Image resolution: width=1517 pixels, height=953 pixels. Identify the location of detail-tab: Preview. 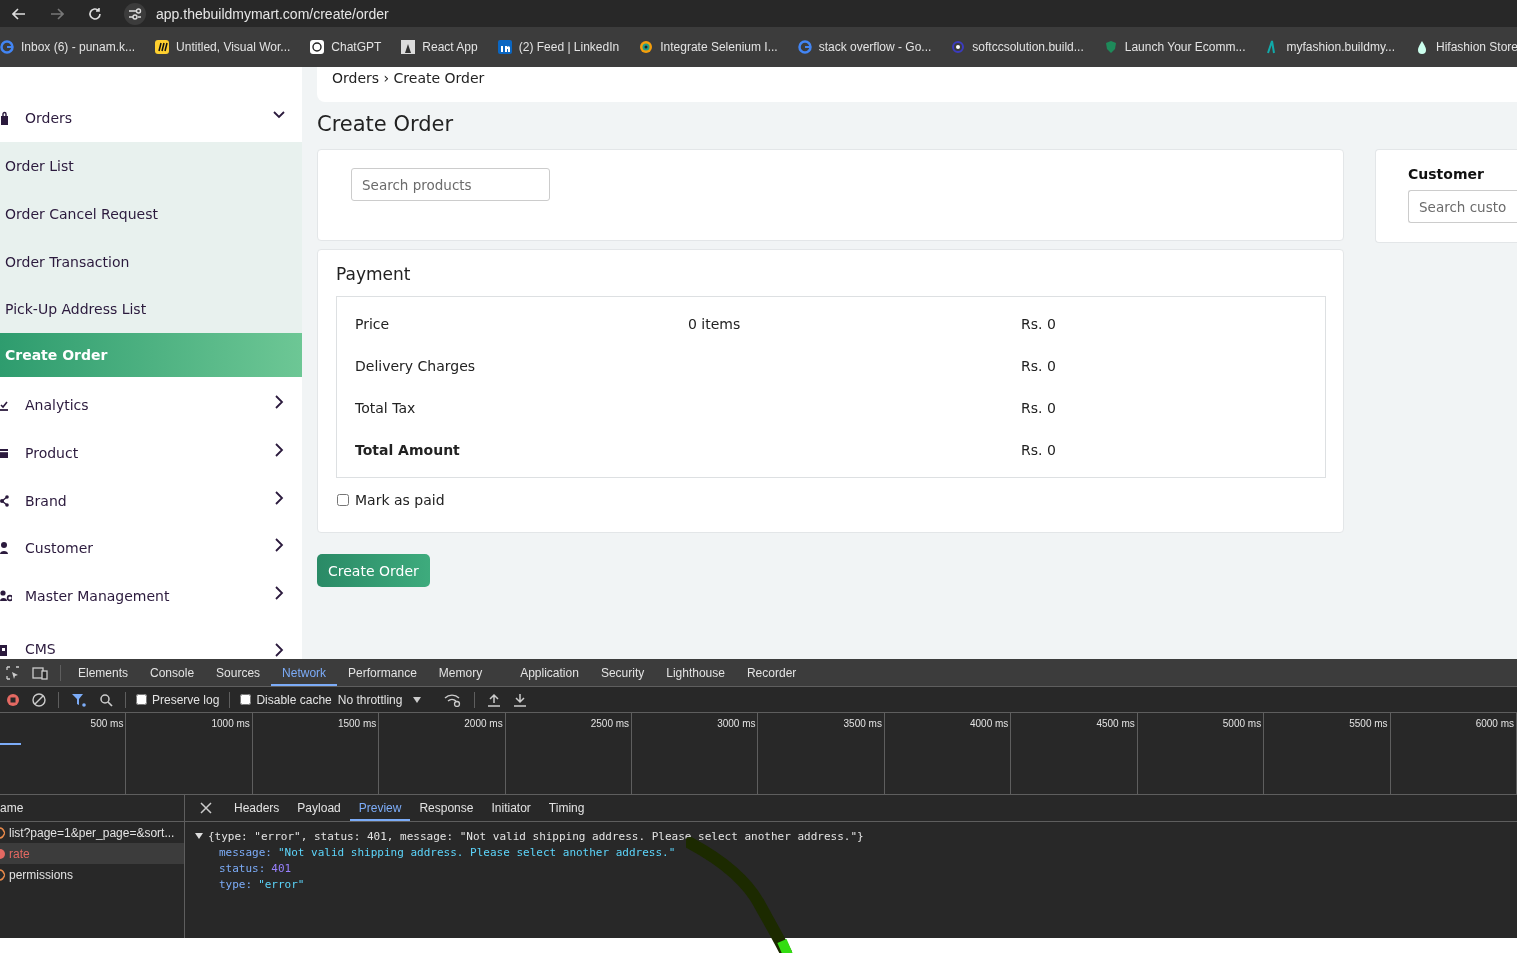
(380, 808).